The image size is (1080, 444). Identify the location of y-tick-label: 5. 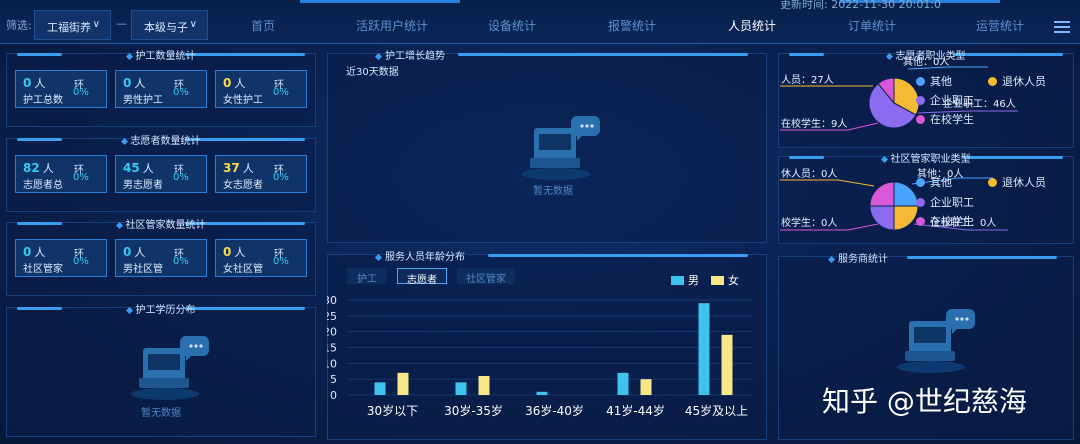
(333, 379).